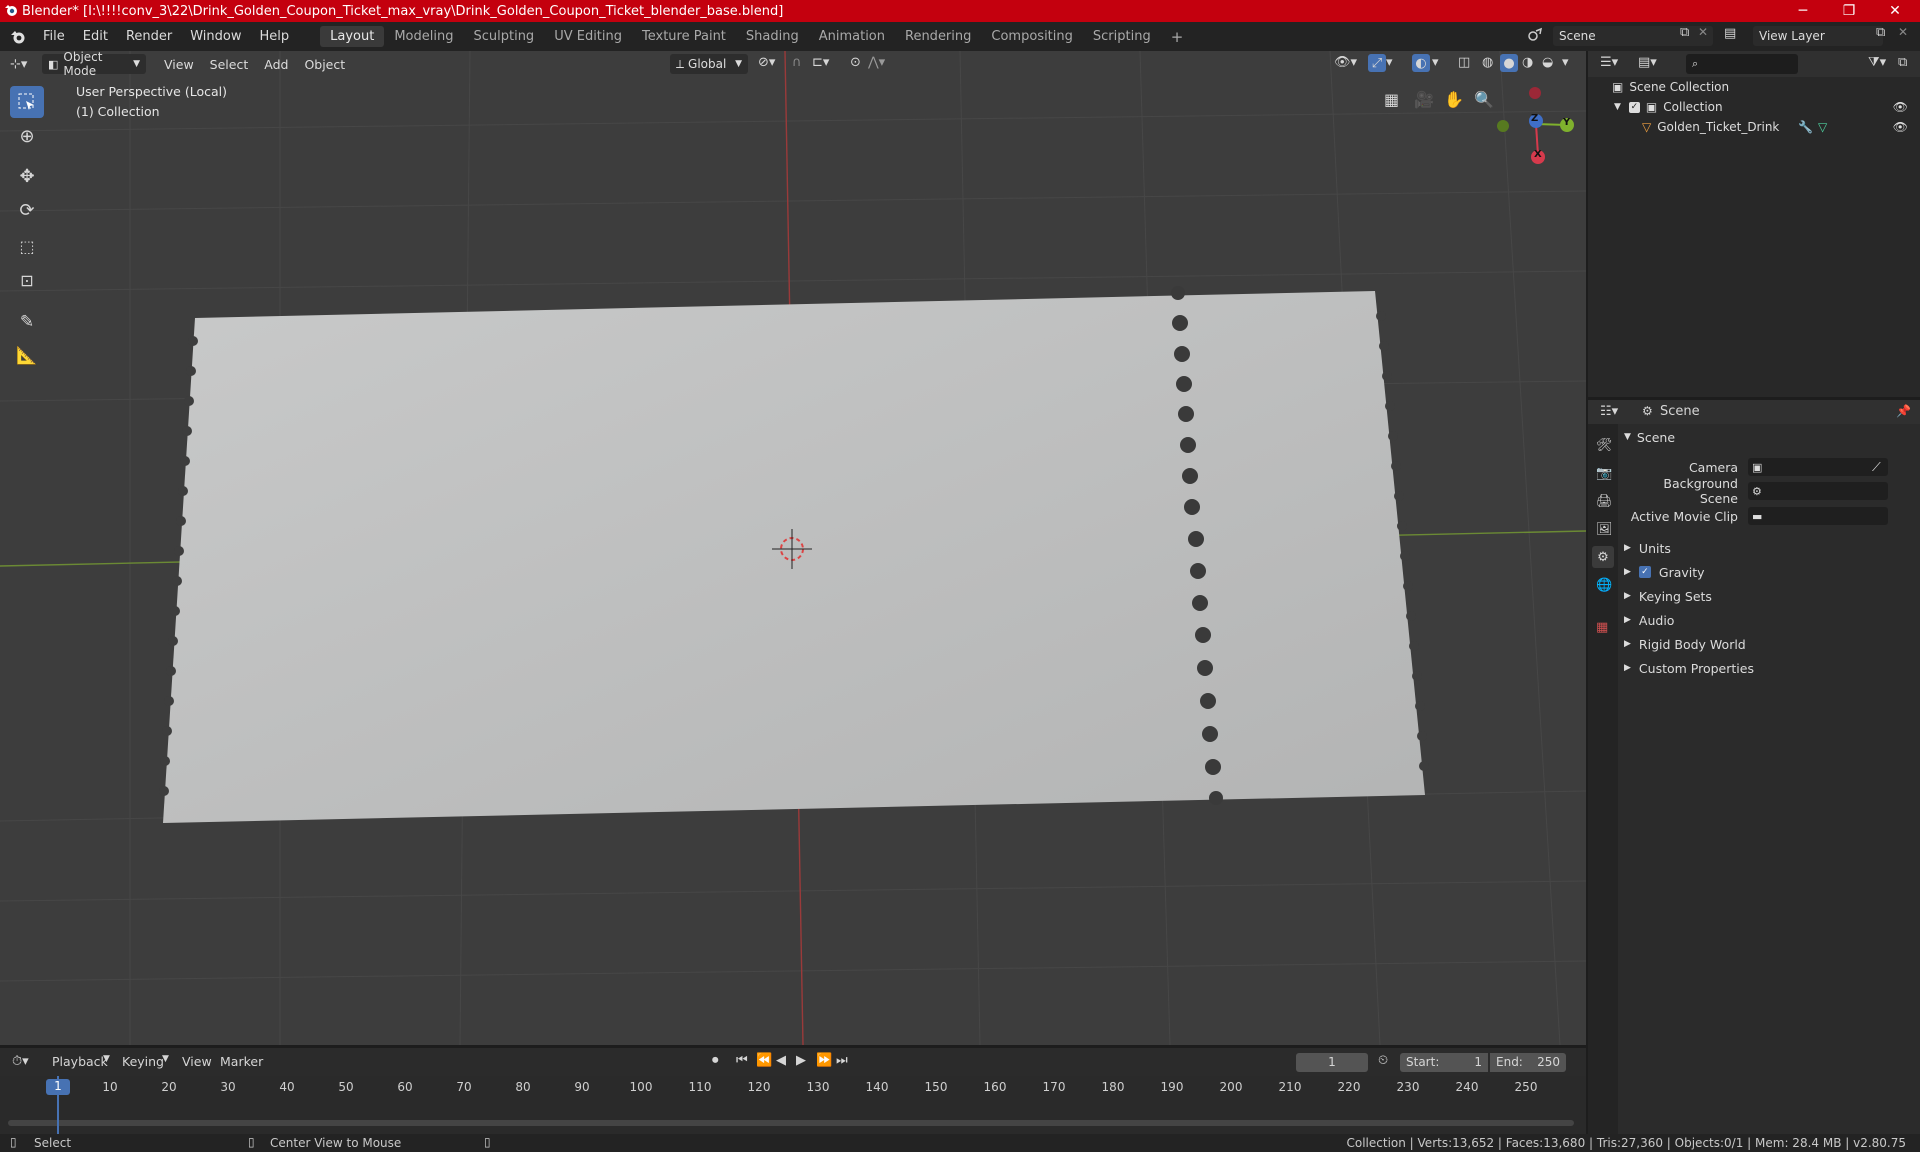 The height and width of the screenshot is (1152, 1920). What do you see at coordinates (1818, 516) in the screenshot?
I see `active-movie-clip-field: ▬` at bounding box center [1818, 516].